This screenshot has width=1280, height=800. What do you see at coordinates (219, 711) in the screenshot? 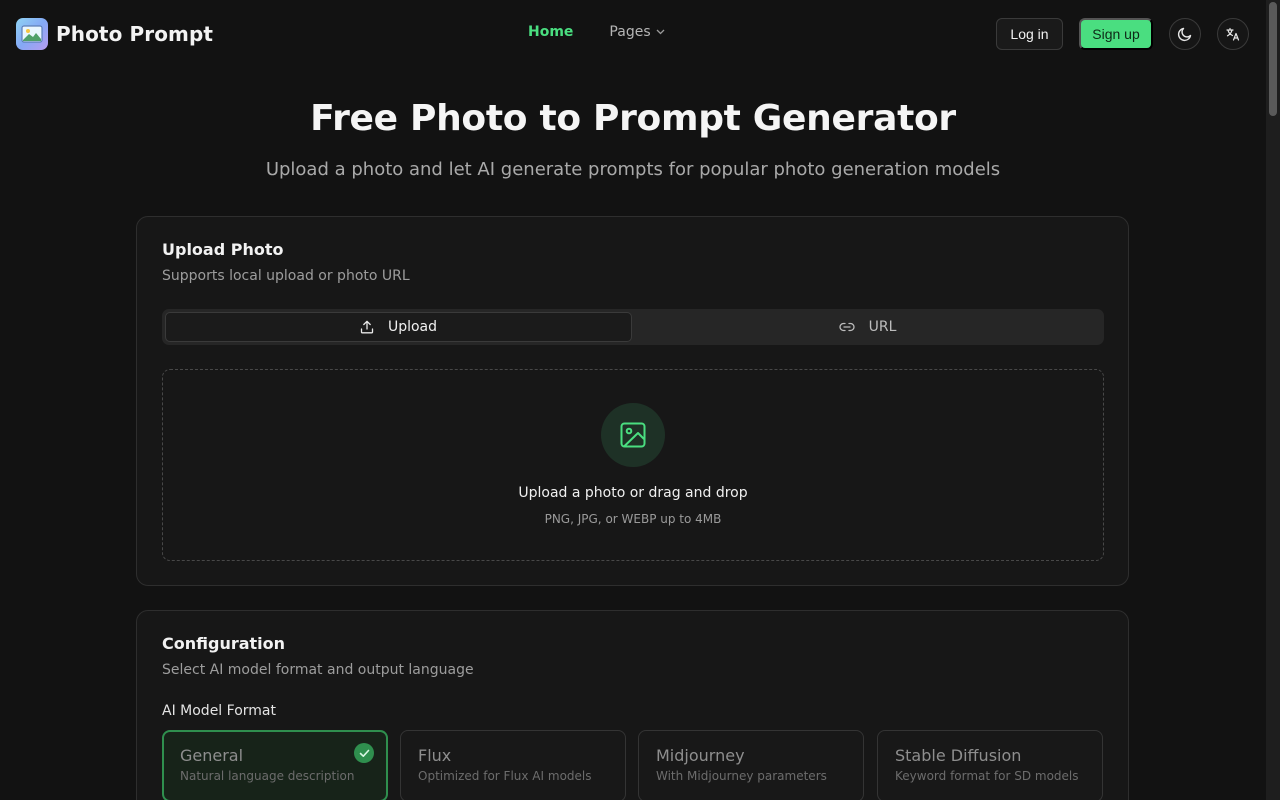
I see `model-format-label: AI Model Format` at bounding box center [219, 711].